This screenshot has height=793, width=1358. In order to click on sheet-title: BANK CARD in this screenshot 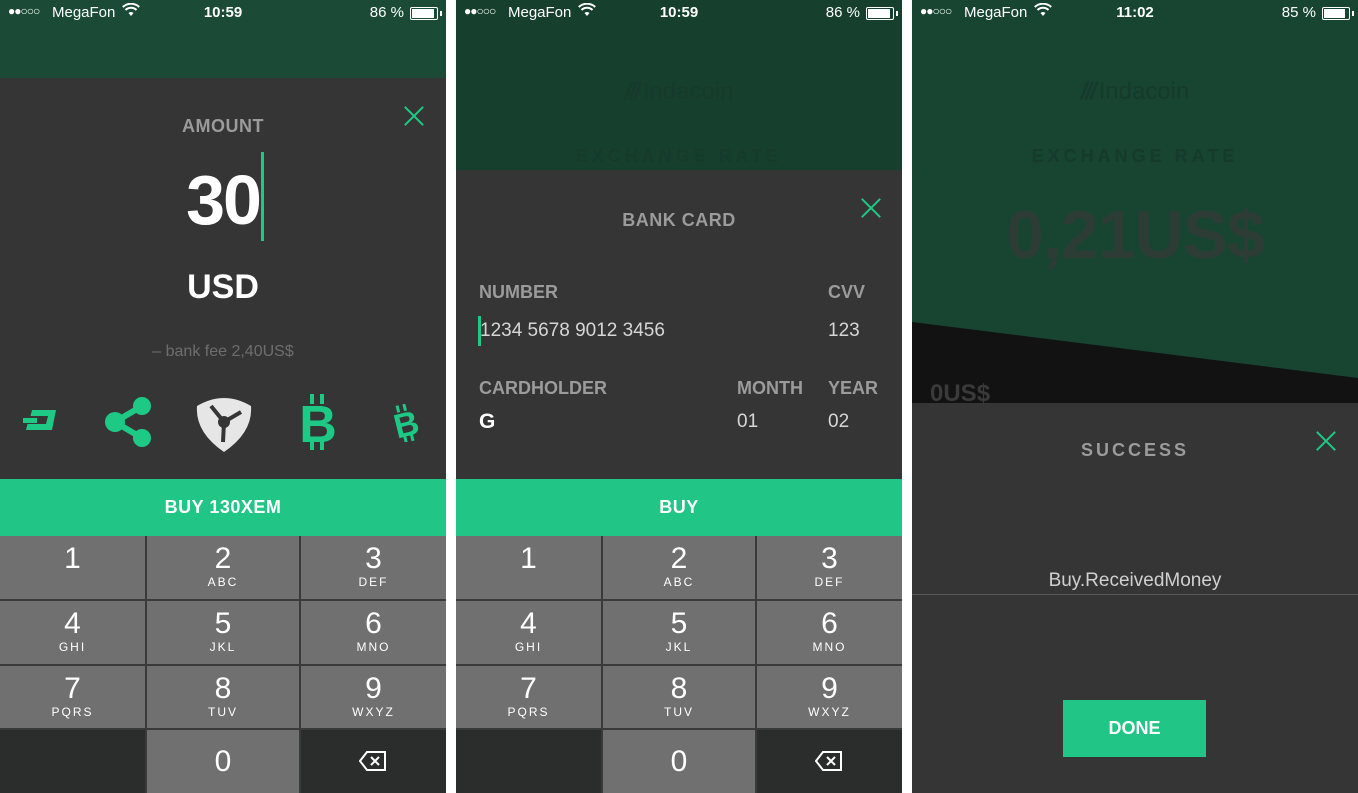, I will do `click(679, 220)`.